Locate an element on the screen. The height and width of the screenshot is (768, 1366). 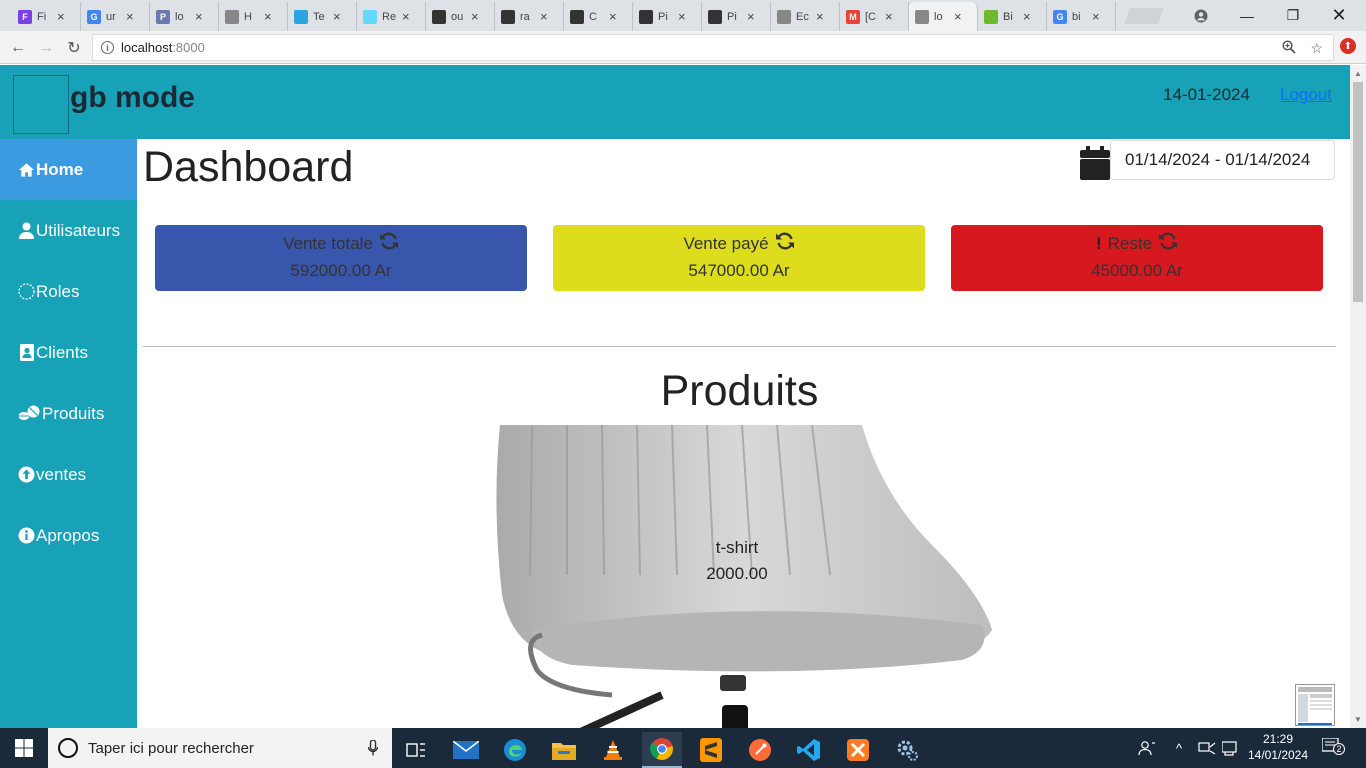
sidebar-item-apropos: Apropos is located at coordinates (68, 535).